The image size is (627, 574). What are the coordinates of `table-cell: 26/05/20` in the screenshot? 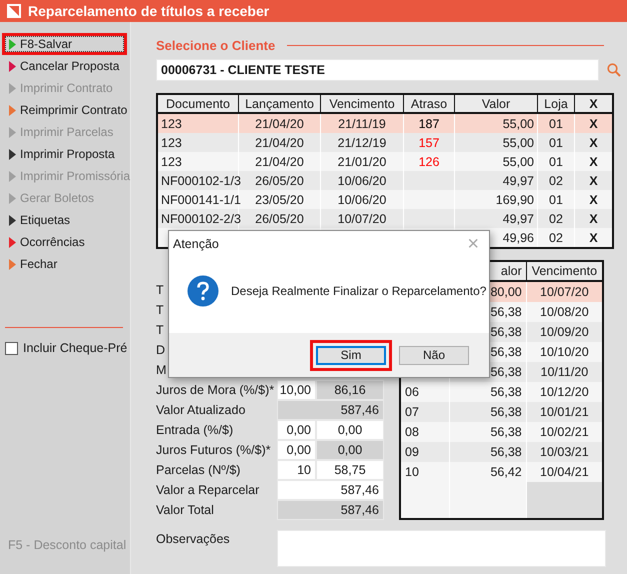 It's located at (279, 219).